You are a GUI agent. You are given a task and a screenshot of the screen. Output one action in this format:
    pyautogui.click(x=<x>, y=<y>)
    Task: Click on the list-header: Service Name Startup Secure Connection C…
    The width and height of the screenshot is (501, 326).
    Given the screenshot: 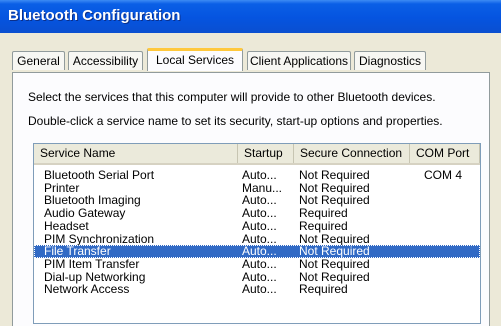 What is the action you would take?
    pyautogui.click(x=257, y=154)
    